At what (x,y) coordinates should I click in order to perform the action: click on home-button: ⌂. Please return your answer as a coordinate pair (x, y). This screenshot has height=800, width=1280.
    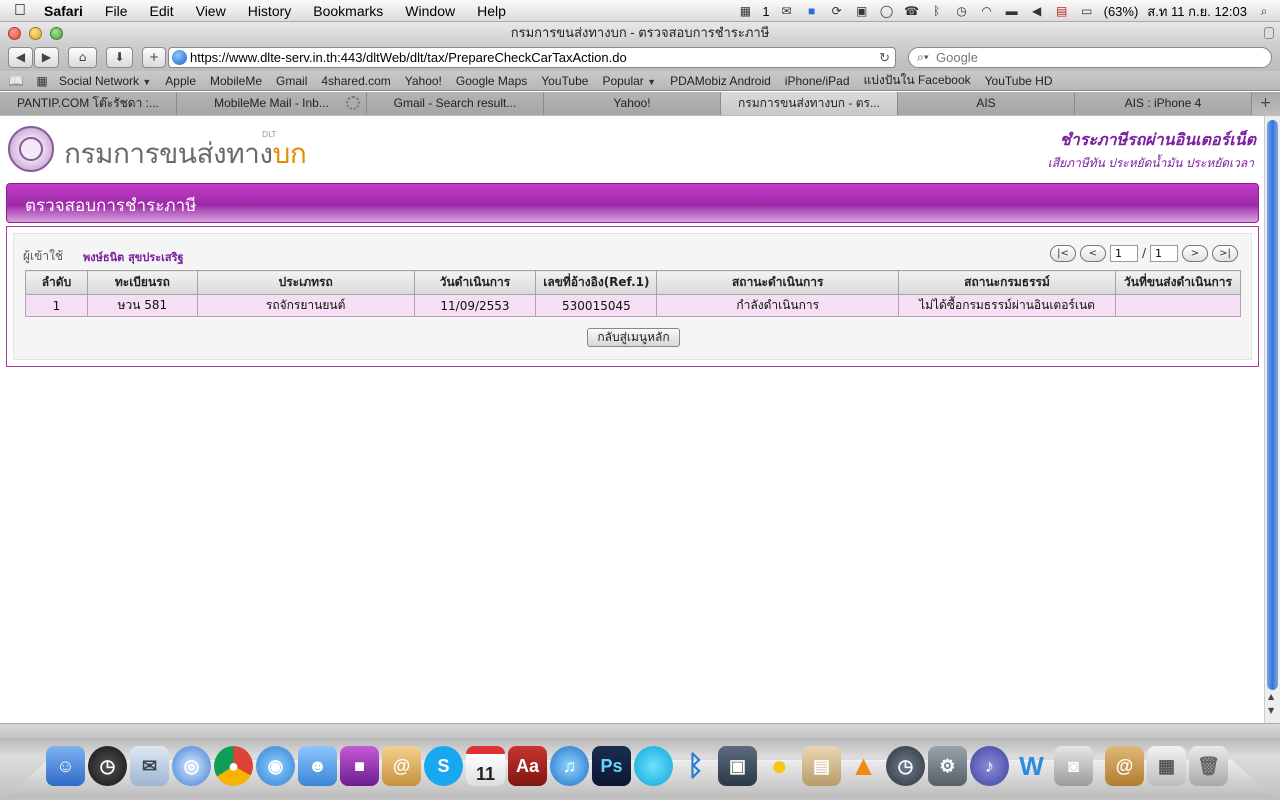
    Looking at the image, I should click on (82, 57).